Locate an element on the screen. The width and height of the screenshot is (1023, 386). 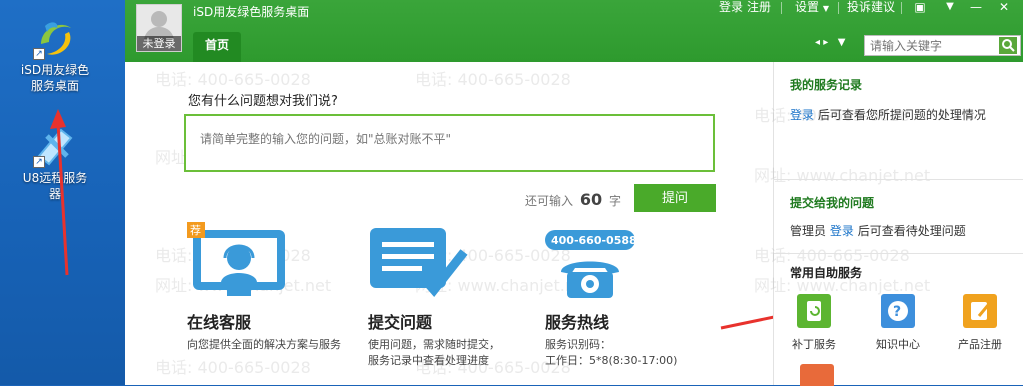
search-box is located at coordinates (942, 45).